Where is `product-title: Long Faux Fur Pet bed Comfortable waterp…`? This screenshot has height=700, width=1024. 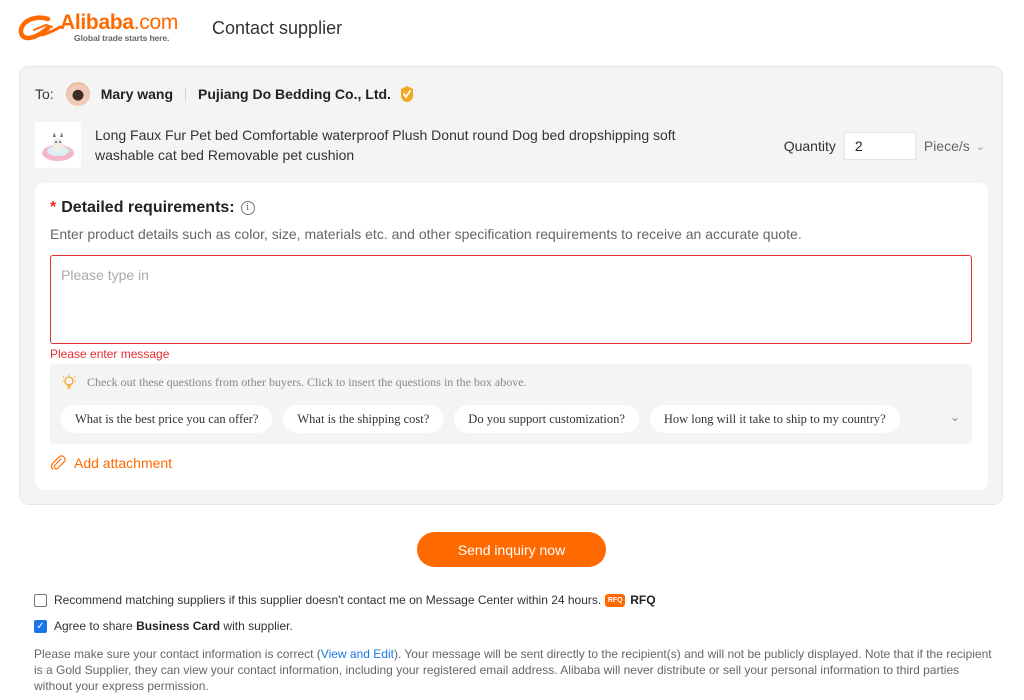 product-title: Long Faux Fur Pet bed Comfortable waterp… is located at coordinates (395, 145).